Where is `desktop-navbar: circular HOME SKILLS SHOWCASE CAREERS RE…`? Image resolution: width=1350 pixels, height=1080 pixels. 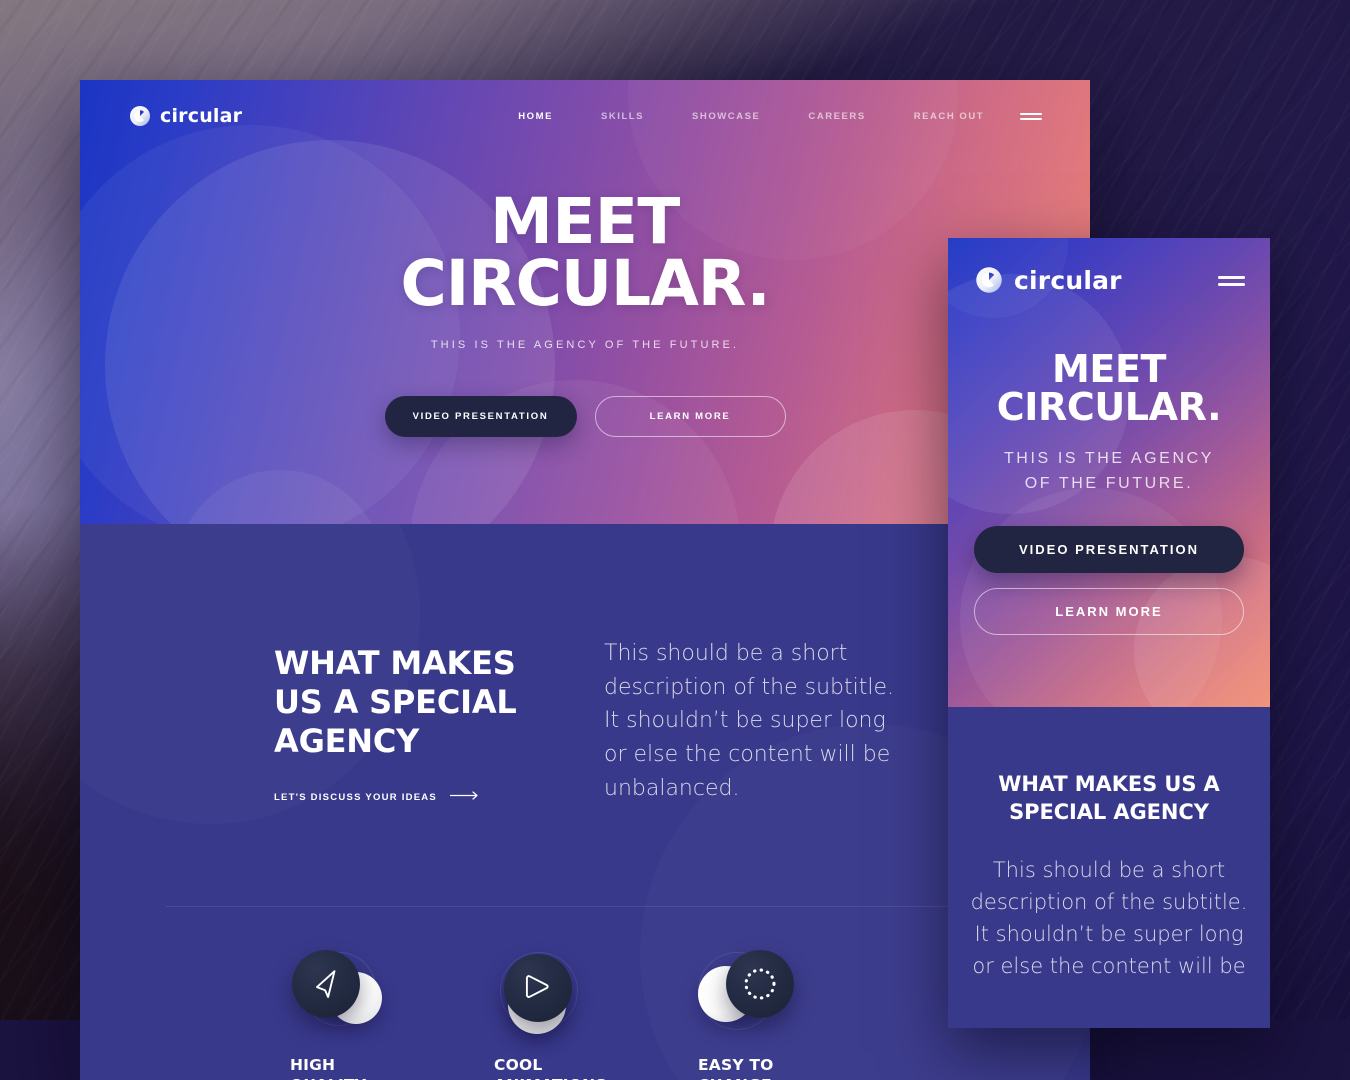 desktop-navbar: circular HOME SKILLS SHOWCASE CAREERS RE… is located at coordinates (585, 116).